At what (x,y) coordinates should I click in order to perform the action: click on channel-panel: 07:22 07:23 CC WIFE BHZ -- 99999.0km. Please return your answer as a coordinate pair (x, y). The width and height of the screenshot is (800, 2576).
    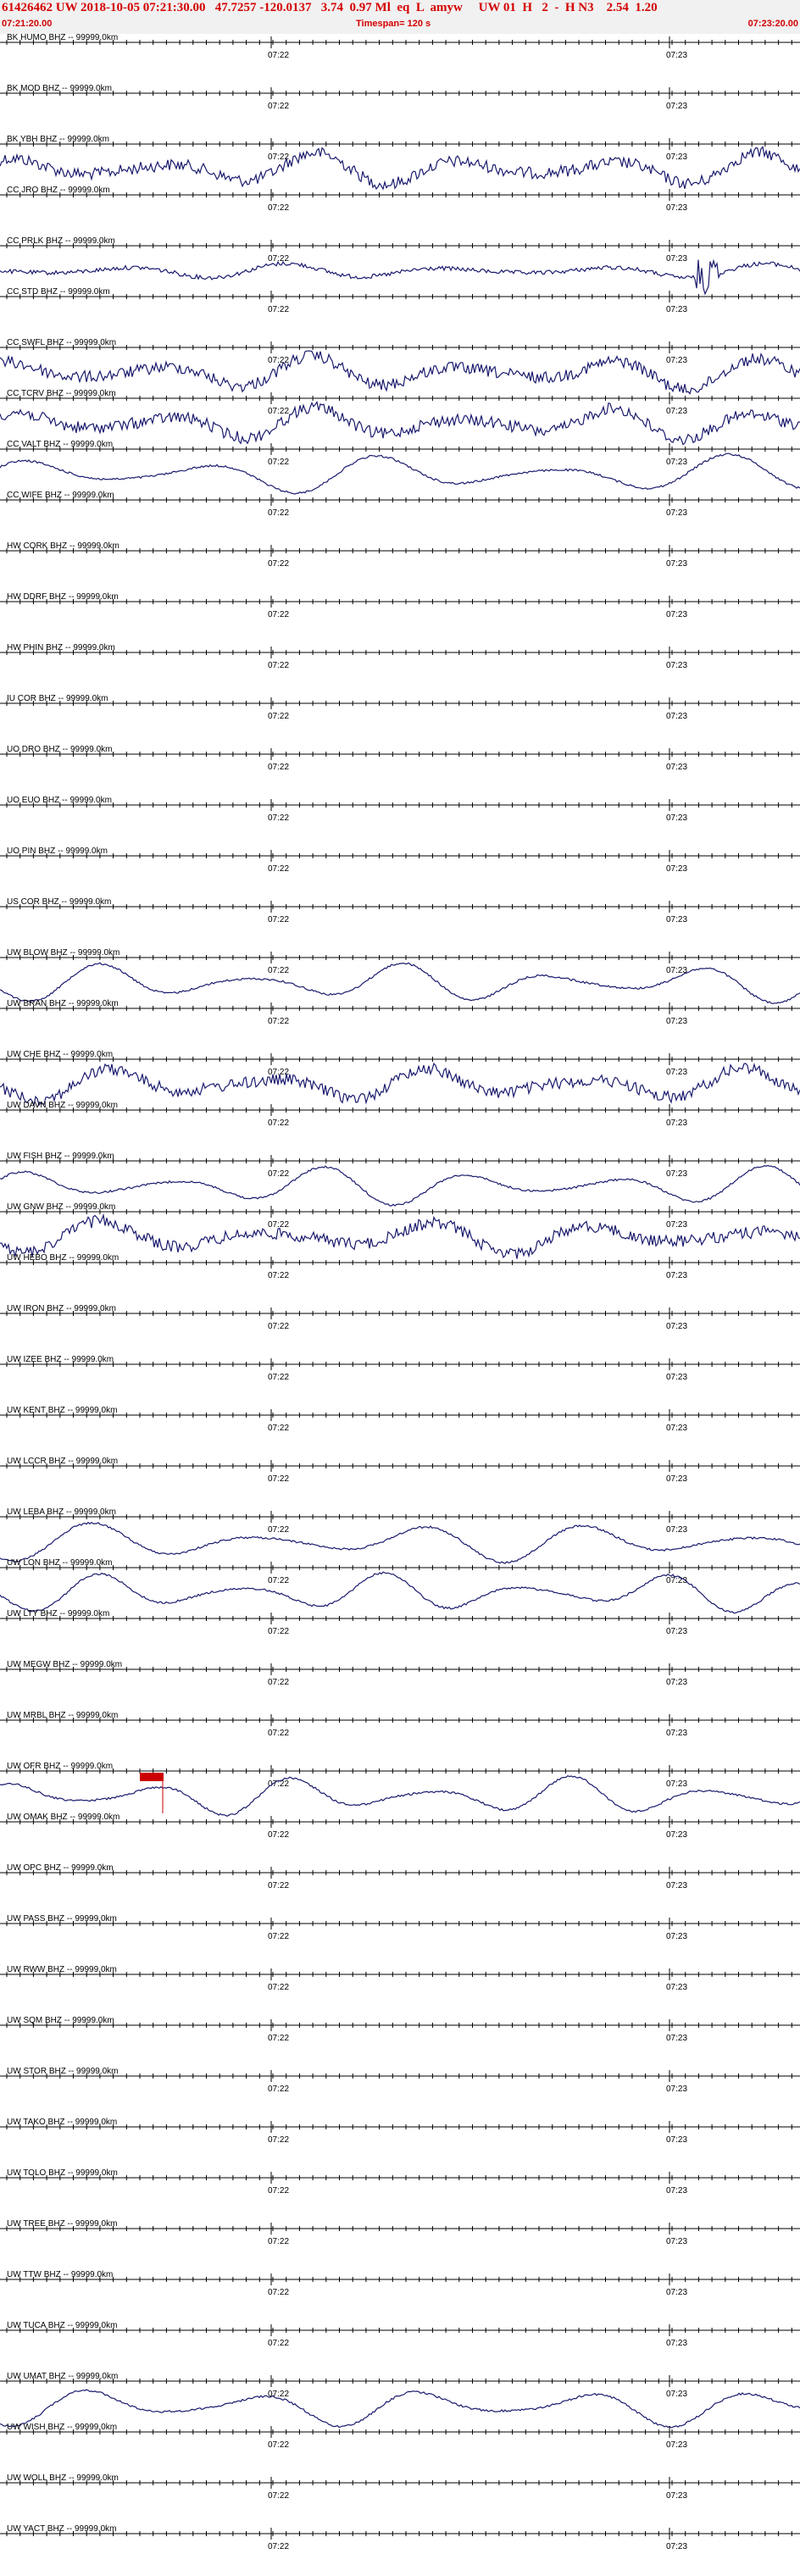
    Looking at the image, I should click on (400, 504).